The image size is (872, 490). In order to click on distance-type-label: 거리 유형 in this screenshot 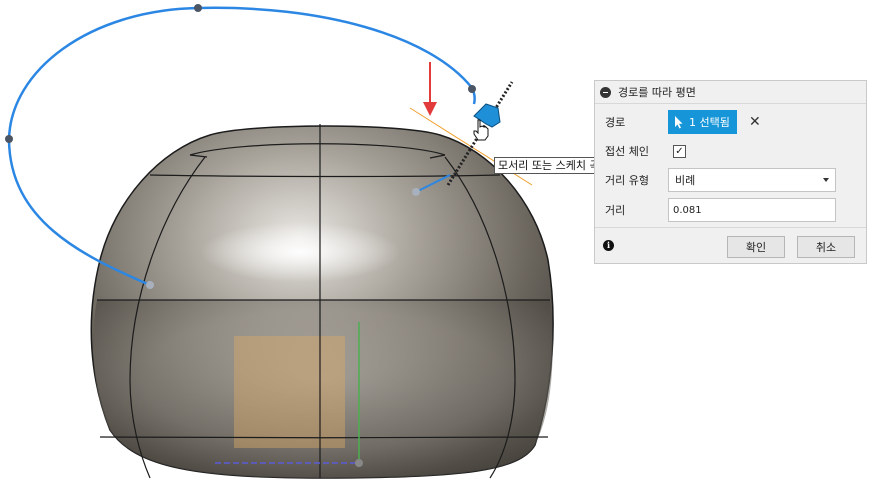, I will do `click(627, 180)`.